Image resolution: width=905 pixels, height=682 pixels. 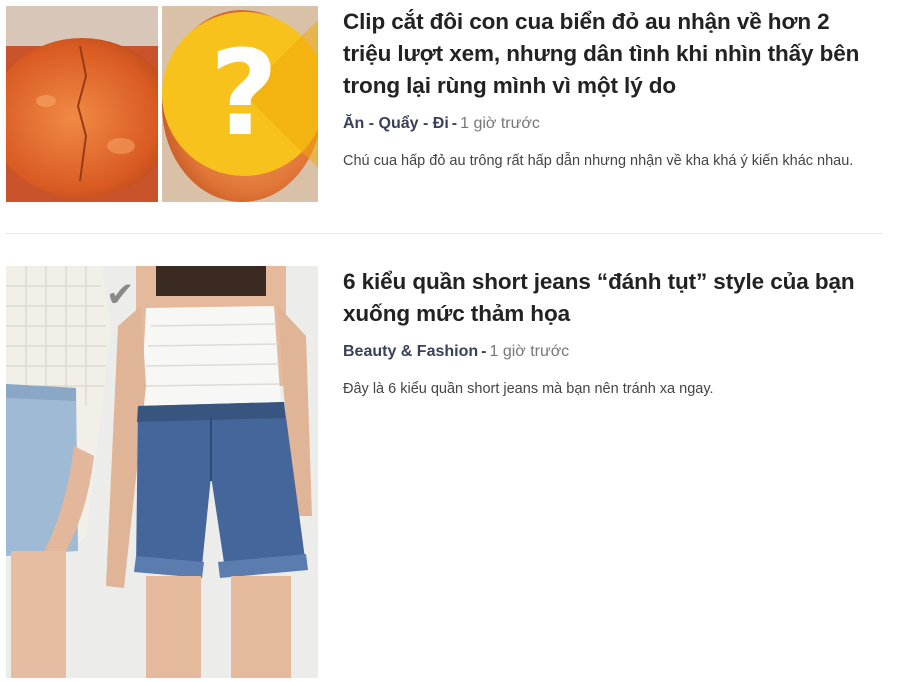 What do you see at coordinates (244, 93) in the screenshot?
I see `question-mark-icon: ?` at bounding box center [244, 93].